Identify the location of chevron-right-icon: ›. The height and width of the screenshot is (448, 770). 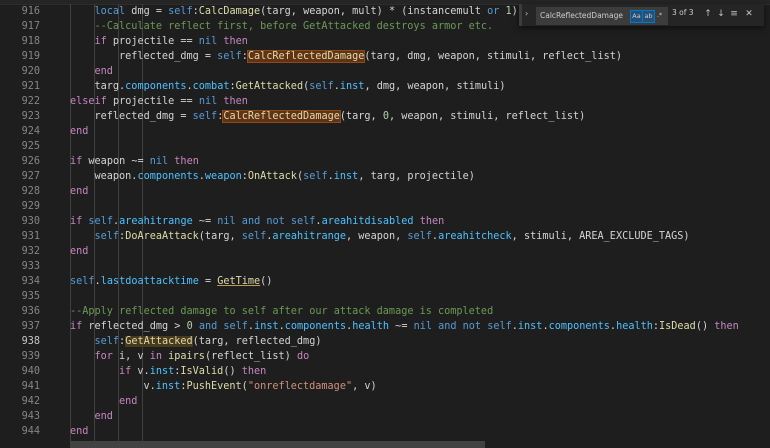
(526, 13).